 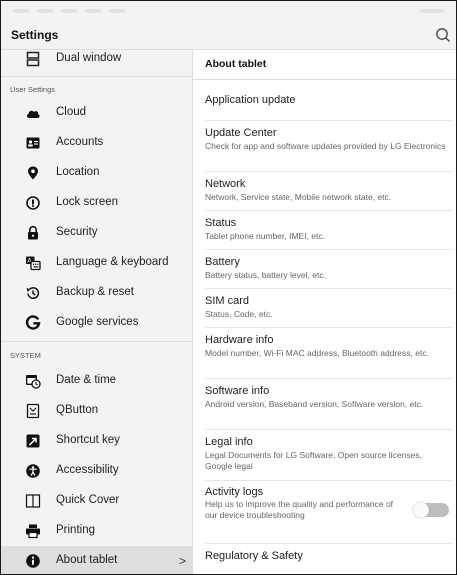 What do you see at coordinates (87, 560) in the screenshot?
I see `sidebar-item-label: About tablet` at bounding box center [87, 560].